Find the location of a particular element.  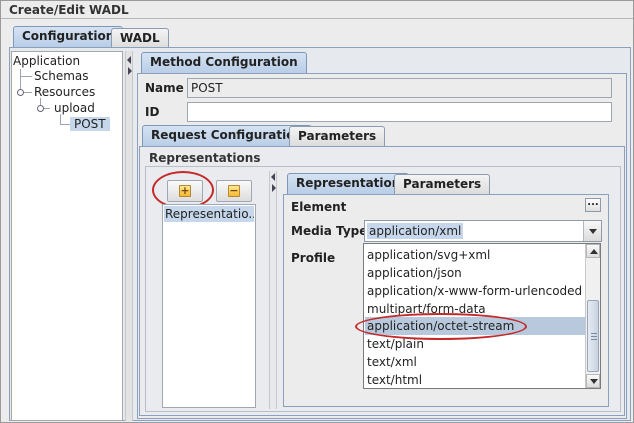

inner-splitter-handle is located at coordinates (273, 290).